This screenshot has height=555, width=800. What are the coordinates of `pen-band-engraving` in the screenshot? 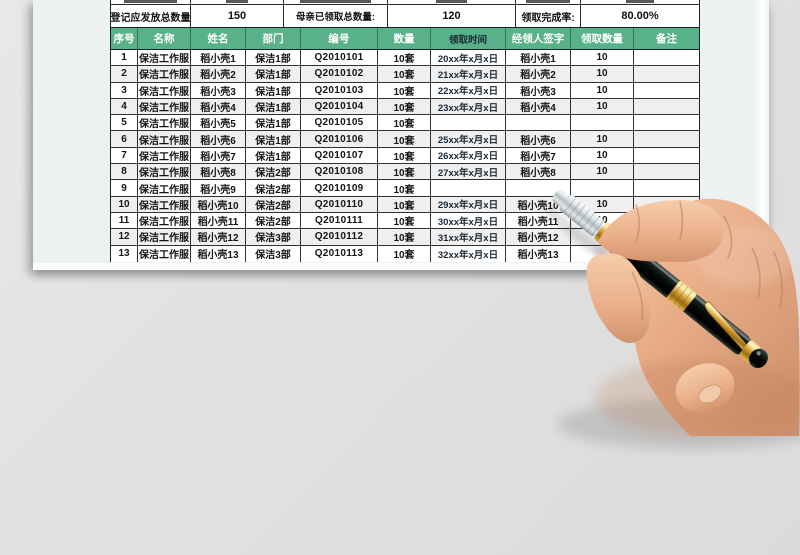 It's located at (680, 295).